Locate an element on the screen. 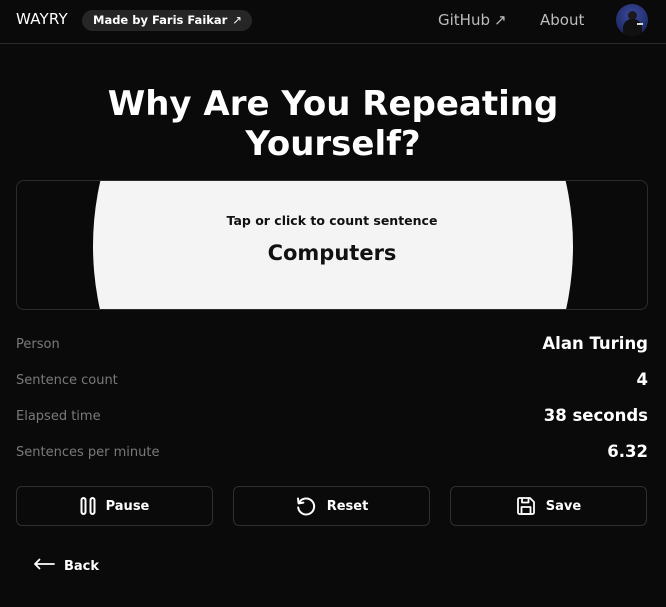  back-link-label: Back is located at coordinates (82, 566).